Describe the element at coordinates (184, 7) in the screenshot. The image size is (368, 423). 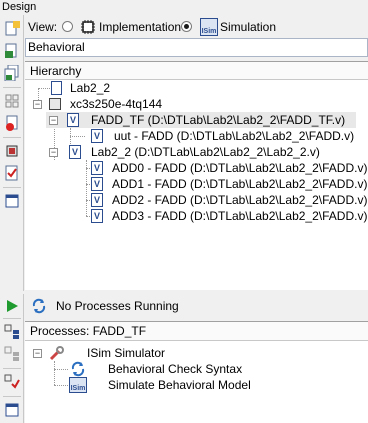
I see `panel-title: Design` at that location.